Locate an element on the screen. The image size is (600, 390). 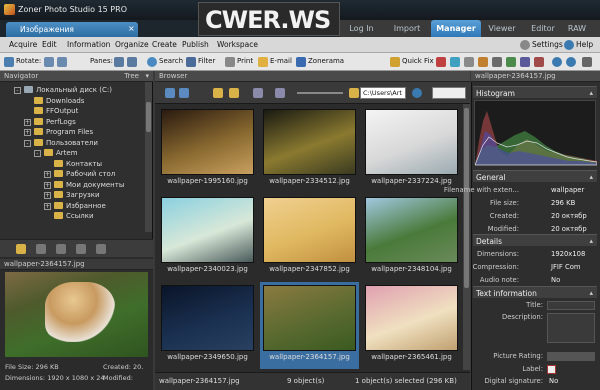
thumbnail-item: wallpaper-1995160.jpg is located at coordinates (207, 149).